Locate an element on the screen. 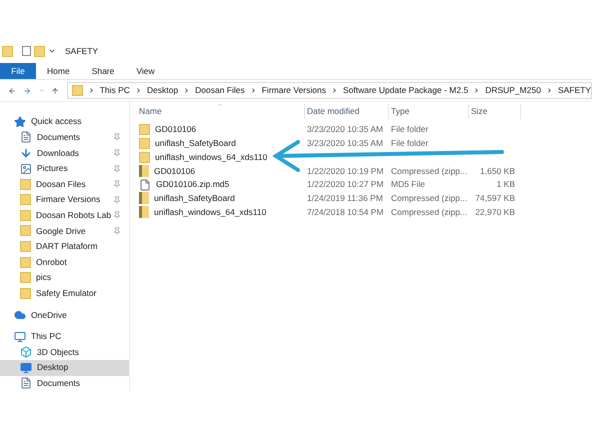 This screenshot has width=592, height=444. sidebar-item: 3D Objects is located at coordinates (64, 352).